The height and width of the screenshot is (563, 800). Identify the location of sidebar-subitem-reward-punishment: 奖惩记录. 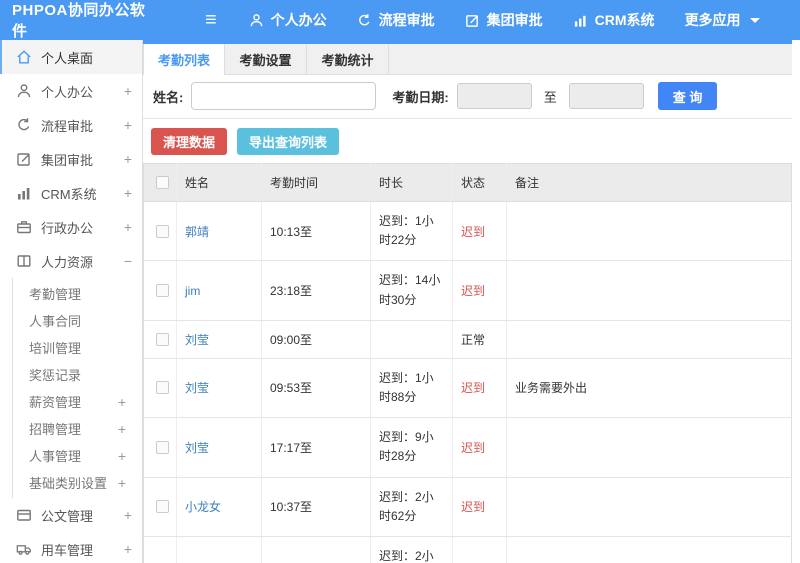
(77, 374).